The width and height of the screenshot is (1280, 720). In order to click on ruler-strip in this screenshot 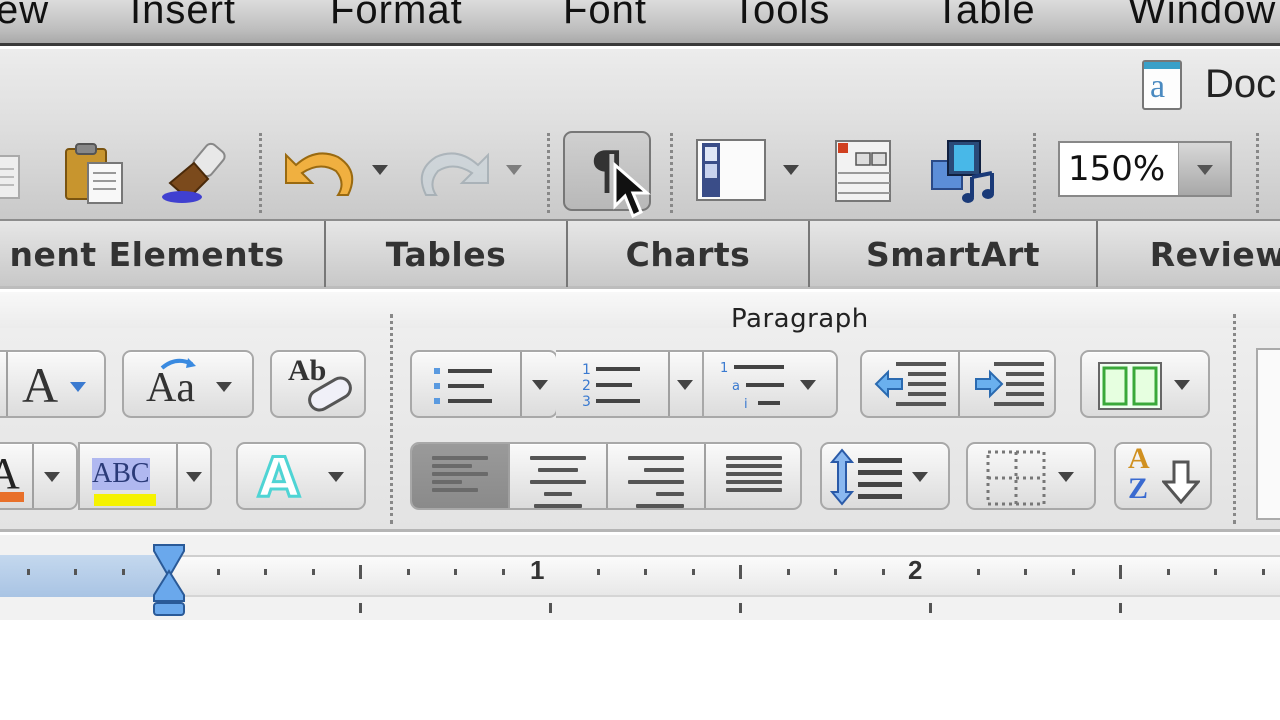, I will do `click(640, 576)`.